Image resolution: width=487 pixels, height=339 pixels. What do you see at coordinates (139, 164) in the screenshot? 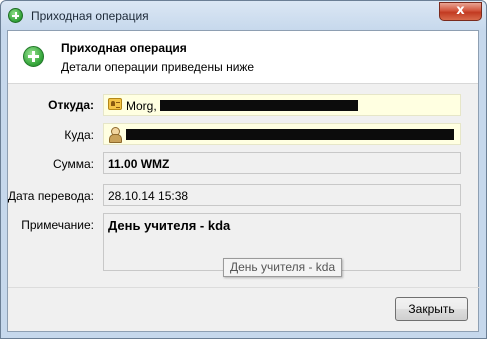
I see `amount-value: 11.00 WMZ` at bounding box center [139, 164].